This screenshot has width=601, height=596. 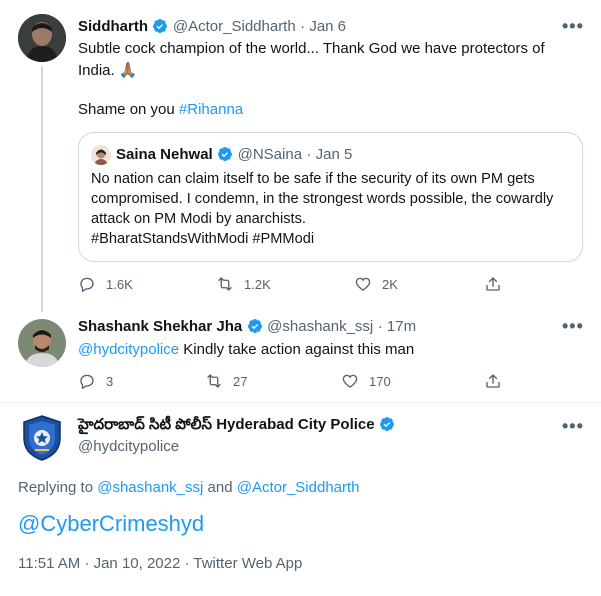 I want to click on reply-target-link: @shashank_ssj, so click(x=150, y=487).